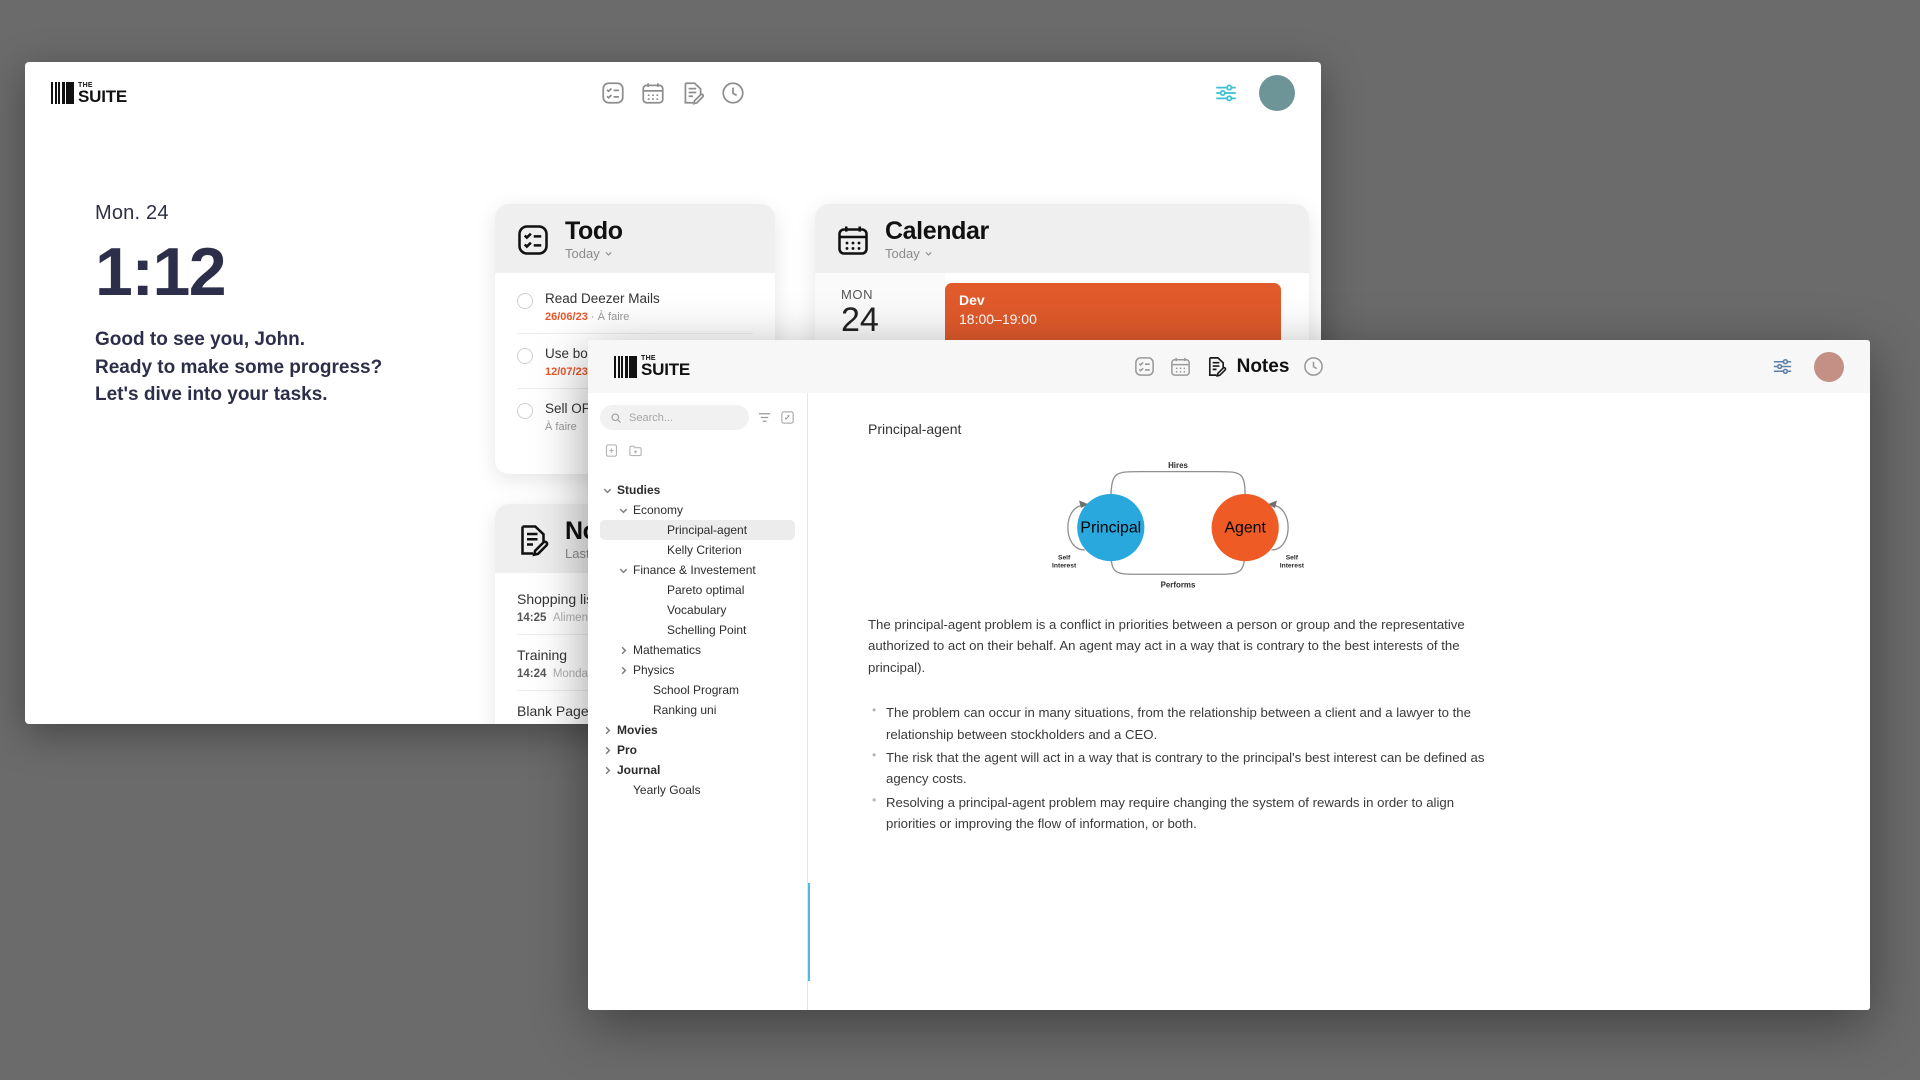 Image resolution: width=1920 pixels, height=1080 pixels. I want to click on todo-item: Read Deezer Mails 26/06/23 · À faire, so click(635, 307).